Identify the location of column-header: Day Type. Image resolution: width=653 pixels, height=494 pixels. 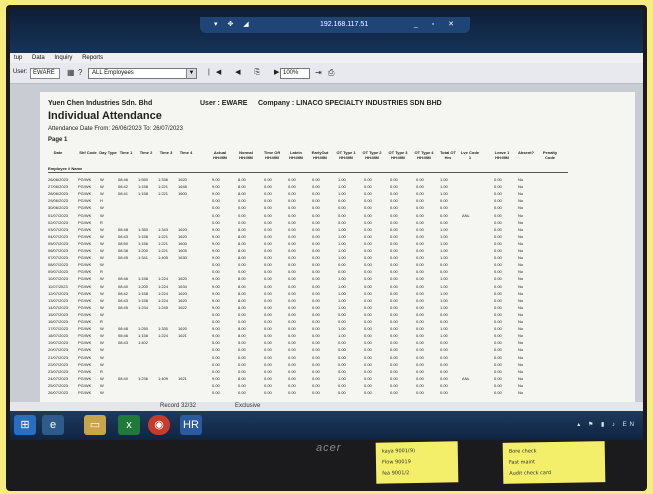
(108, 152).